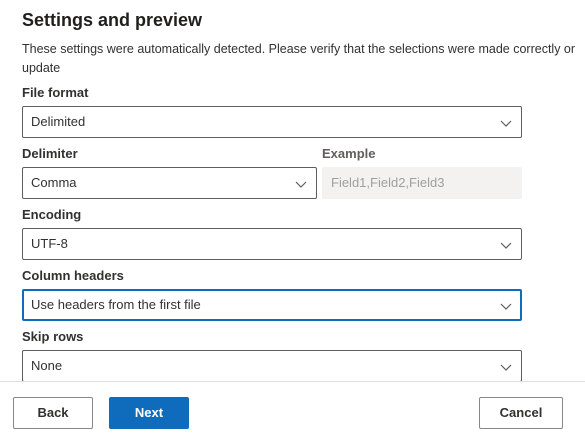 The height and width of the screenshot is (447, 585). I want to click on file-format-value: Delimited, so click(58, 121).